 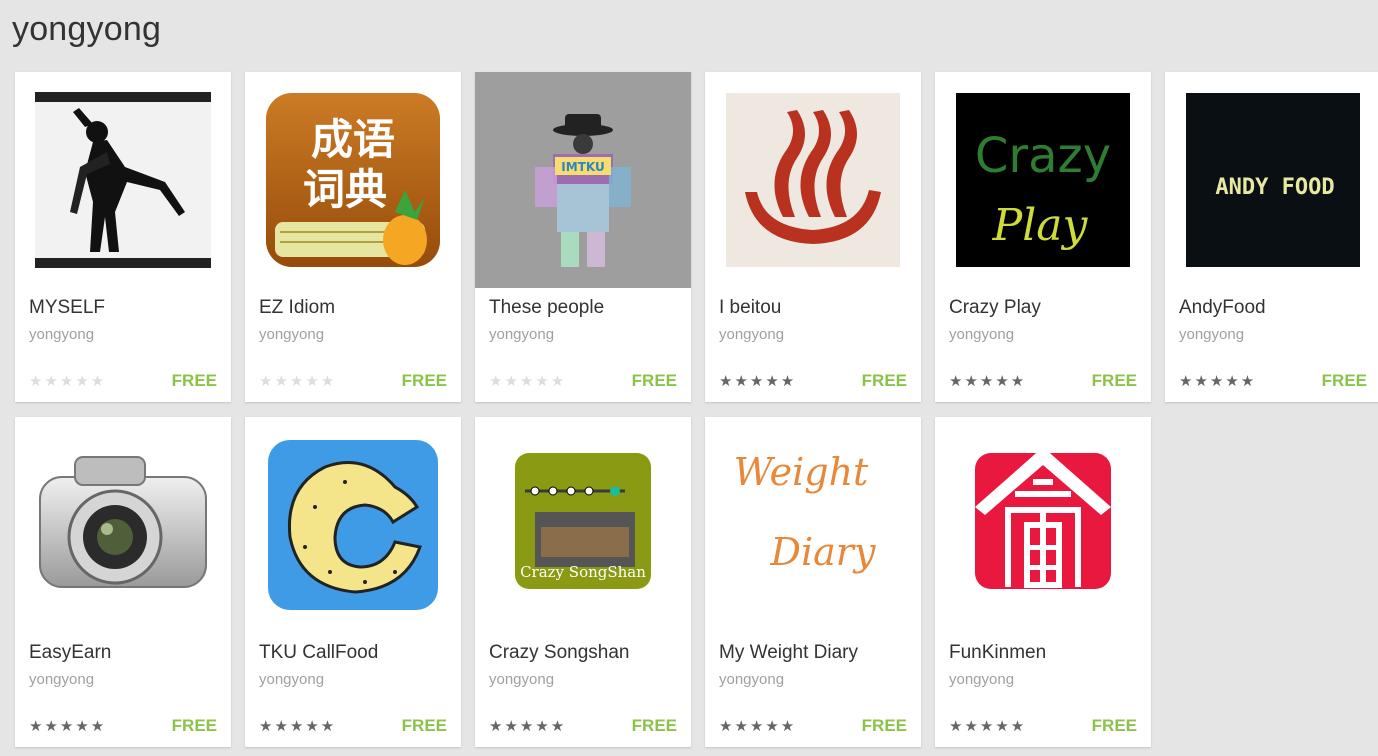 What do you see at coordinates (1043, 156) in the screenshot?
I see `icon-text: Crazy` at bounding box center [1043, 156].